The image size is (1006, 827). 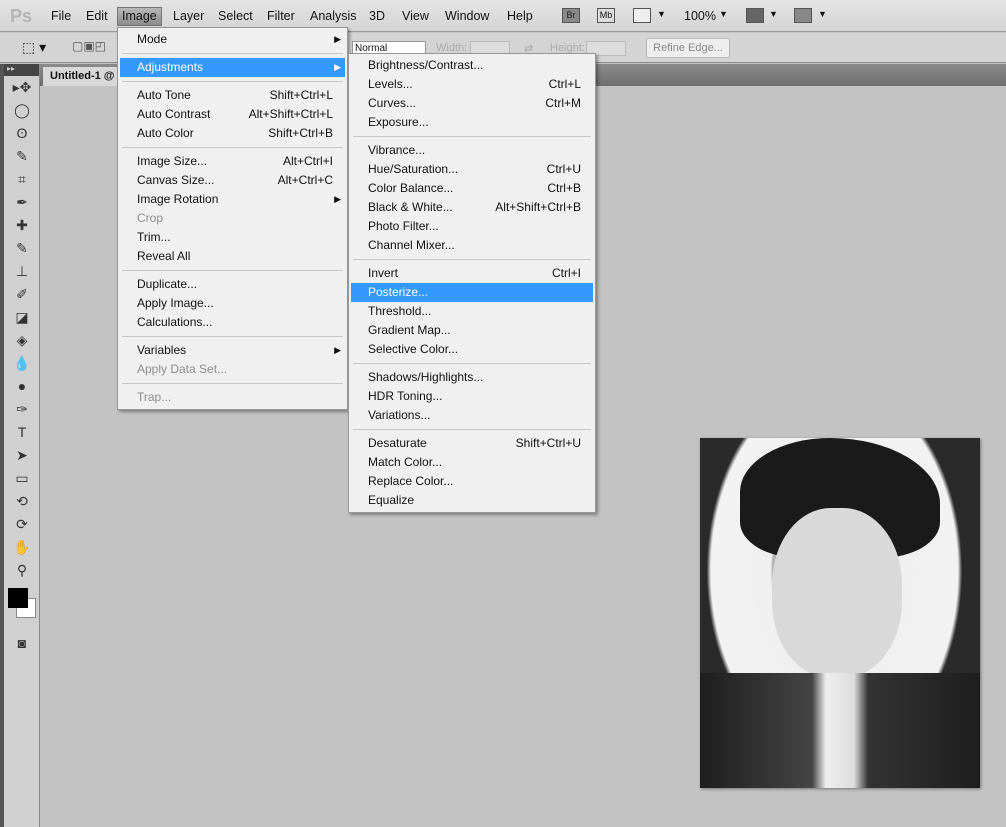 What do you see at coordinates (18, 598) in the screenshot?
I see `foreground-color-swatch` at bounding box center [18, 598].